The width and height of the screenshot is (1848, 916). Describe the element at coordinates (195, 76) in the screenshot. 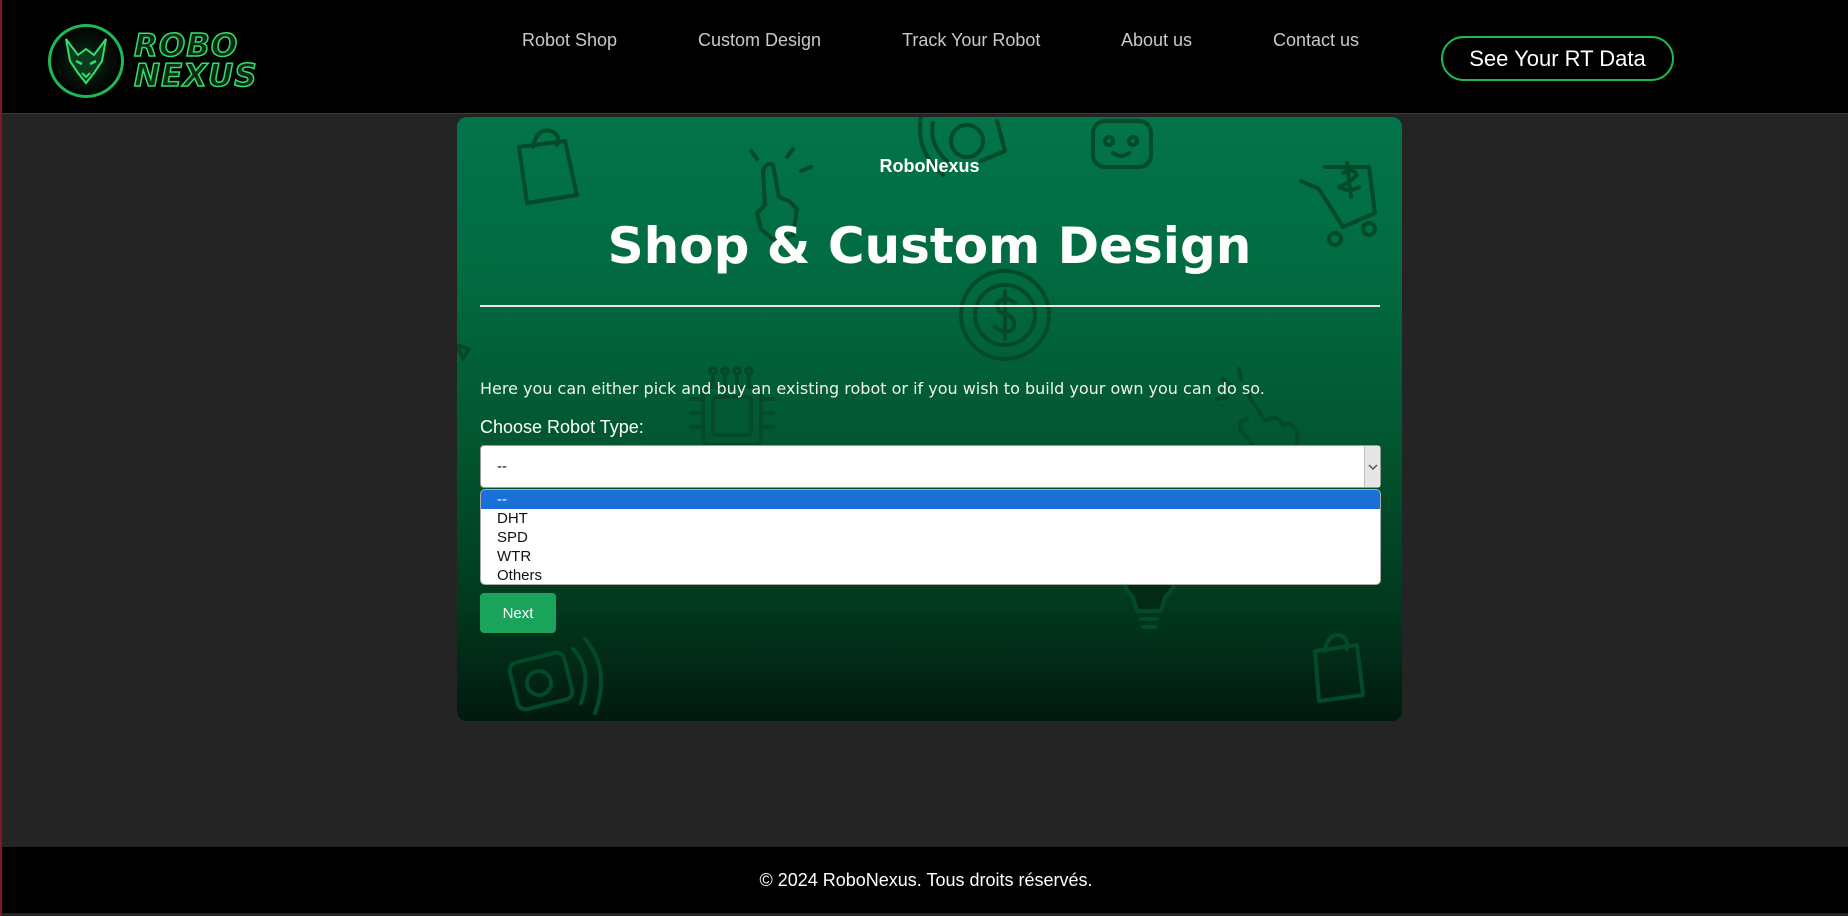

I see `logo-text-line2: NEXUS` at that location.